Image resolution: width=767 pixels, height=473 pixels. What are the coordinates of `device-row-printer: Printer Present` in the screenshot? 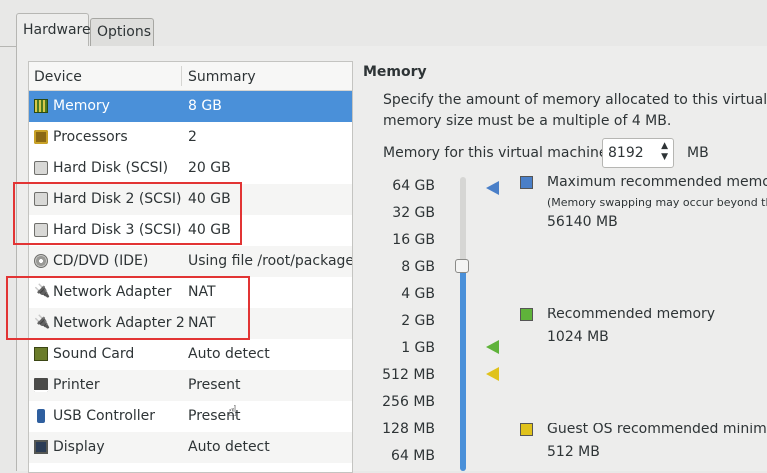 It's located at (190, 385).